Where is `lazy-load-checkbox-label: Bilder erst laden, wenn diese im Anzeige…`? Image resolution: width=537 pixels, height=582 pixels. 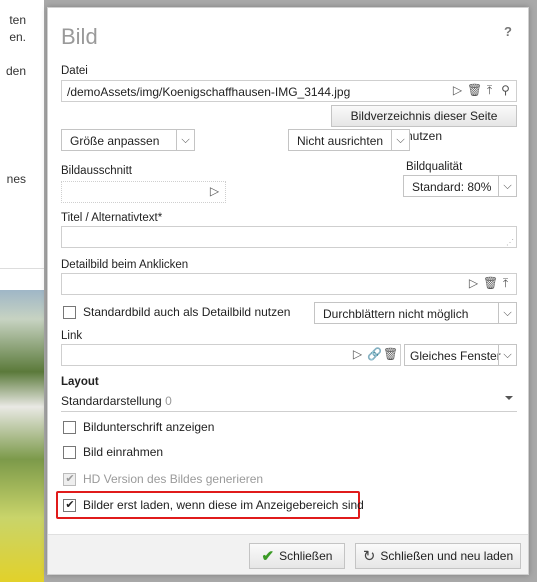 lazy-load-checkbox-label: Bilder erst laden, wenn diese im Anzeige… is located at coordinates (223, 505).